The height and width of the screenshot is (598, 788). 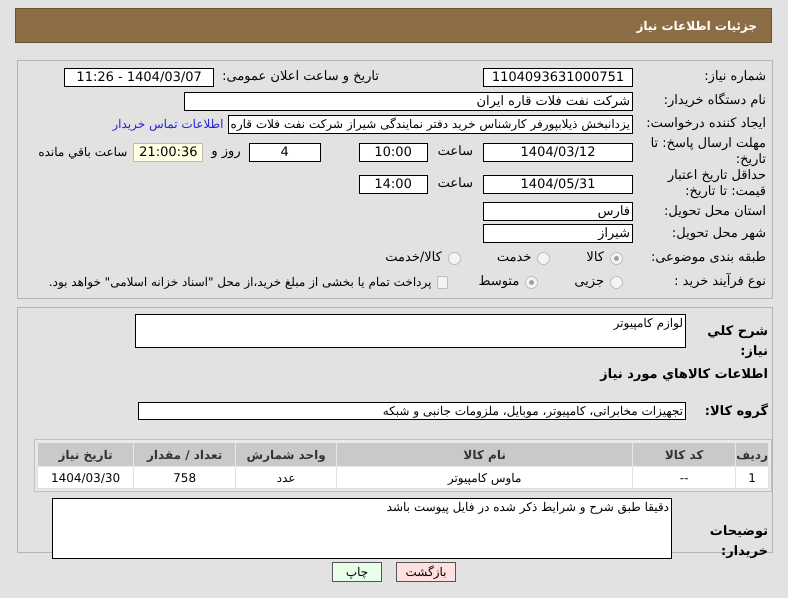 I want to click on back-button: بازگشت, so click(x=426, y=572).